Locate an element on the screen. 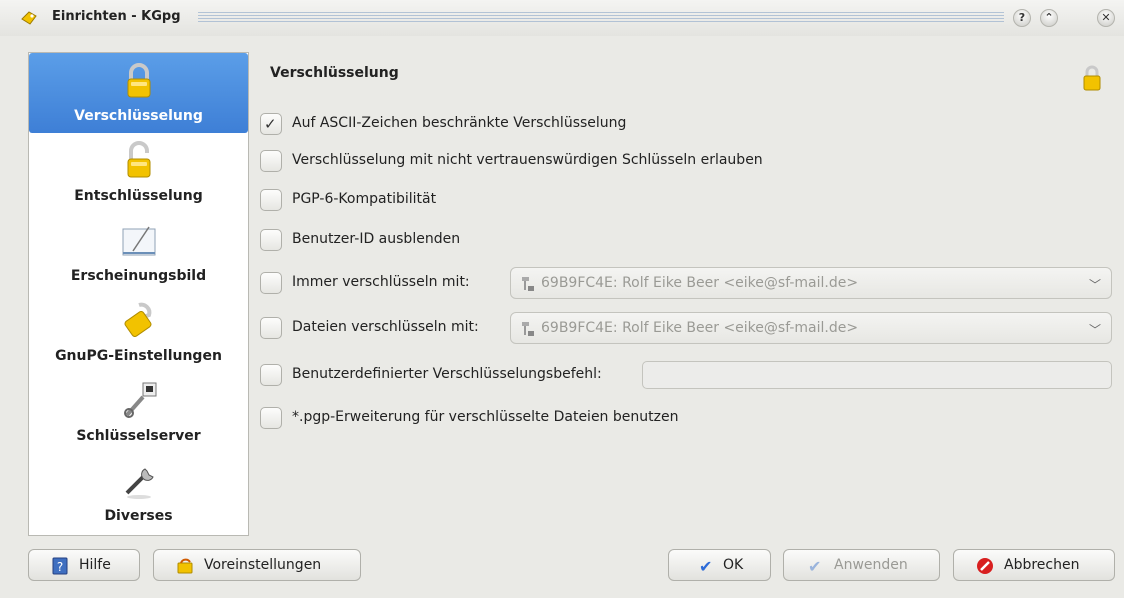 The width and height of the screenshot is (1124, 598). help-button: ? Hilfe is located at coordinates (84, 565).